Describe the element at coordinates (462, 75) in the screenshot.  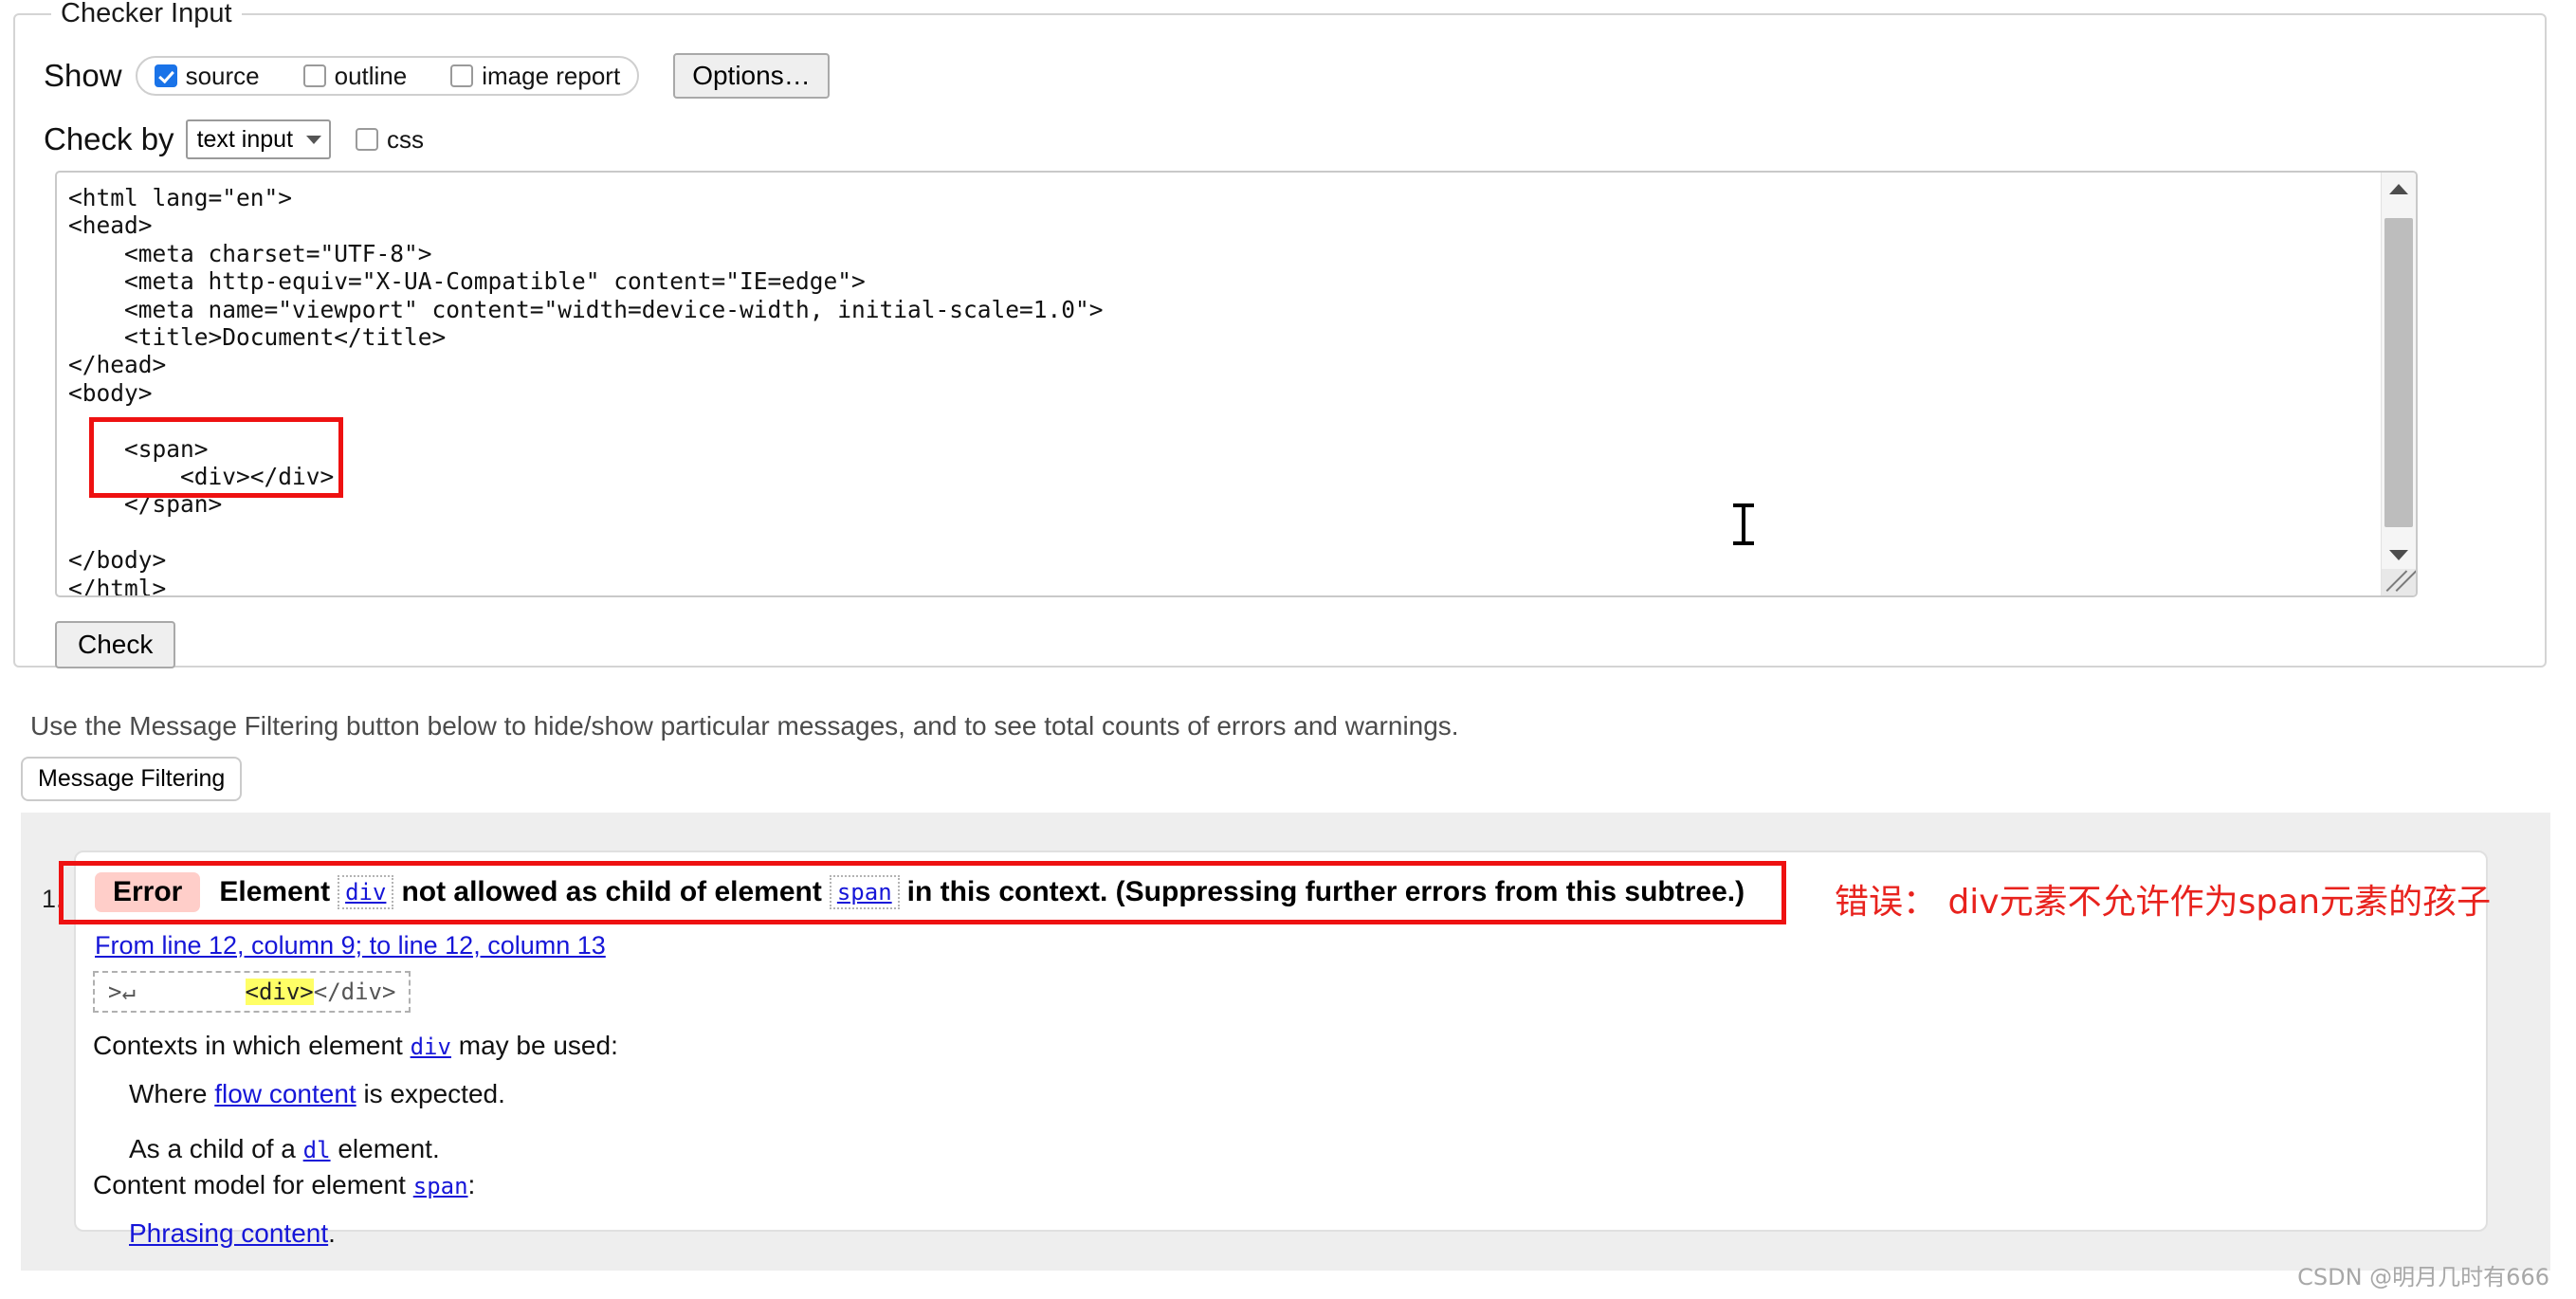
I see `checkbox-image-report-box` at that location.